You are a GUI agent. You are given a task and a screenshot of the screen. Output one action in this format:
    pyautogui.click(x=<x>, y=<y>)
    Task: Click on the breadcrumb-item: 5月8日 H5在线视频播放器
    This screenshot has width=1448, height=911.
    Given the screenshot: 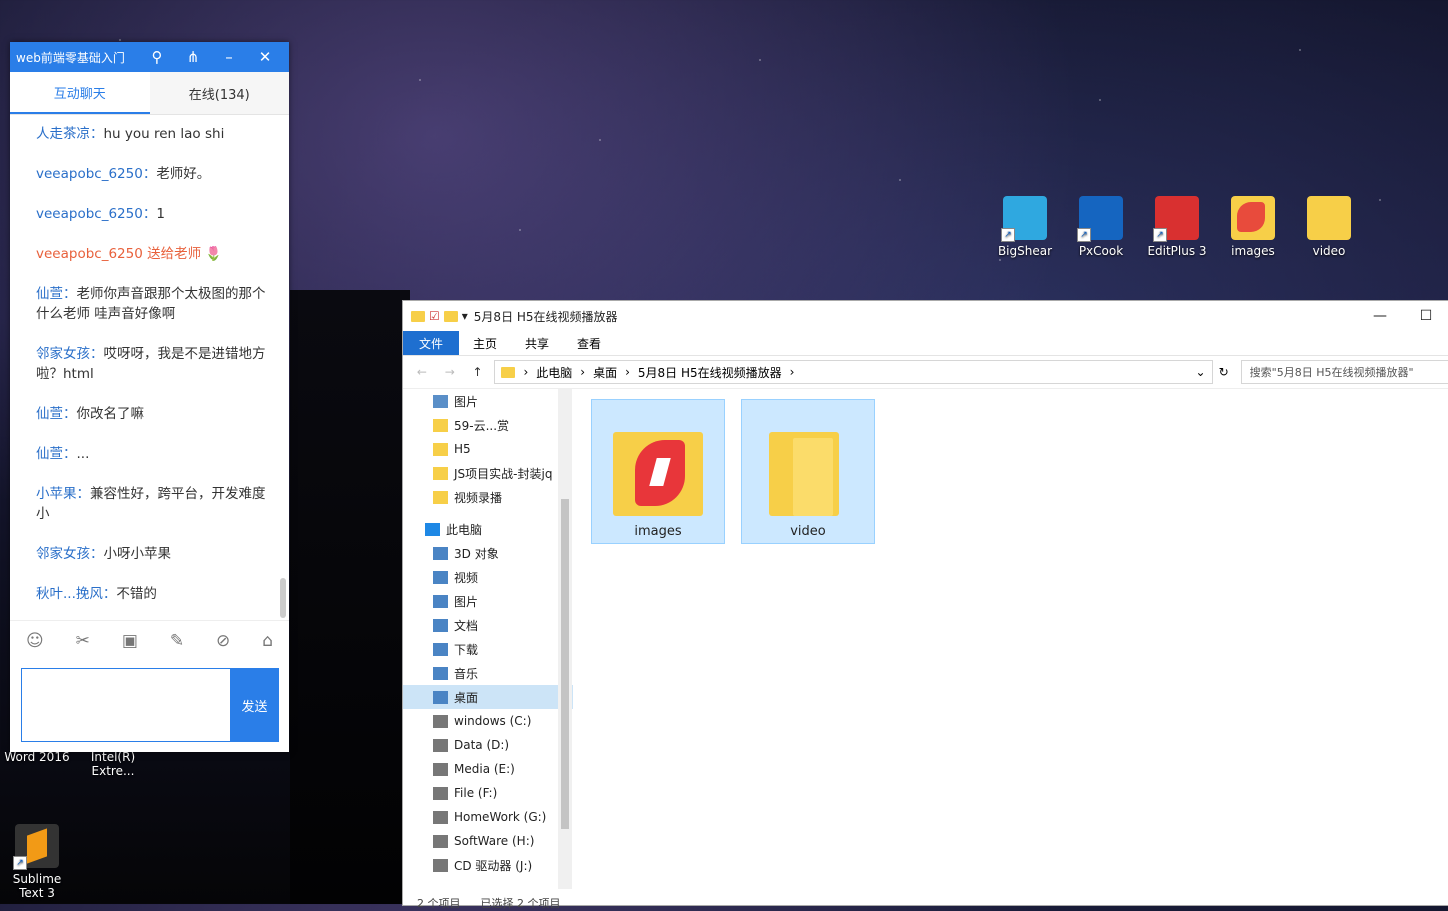 What is the action you would take?
    pyautogui.click(x=710, y=372)
    